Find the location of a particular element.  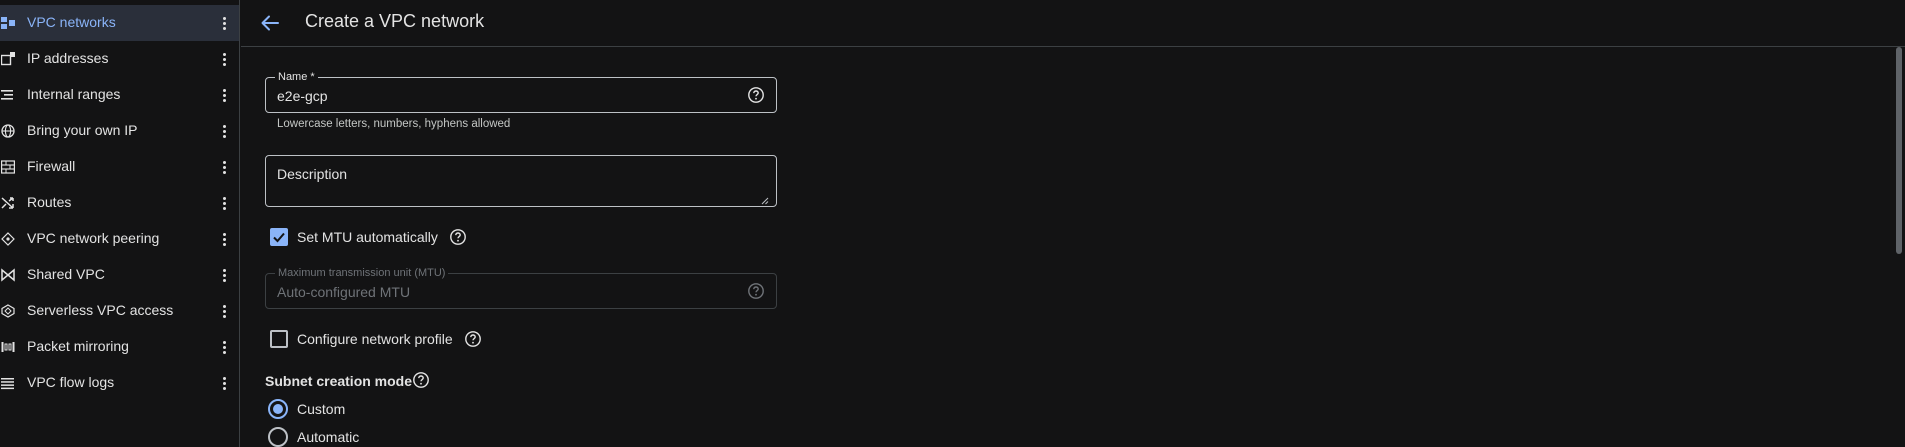

peering-icon is located at coordinates (8, 239).